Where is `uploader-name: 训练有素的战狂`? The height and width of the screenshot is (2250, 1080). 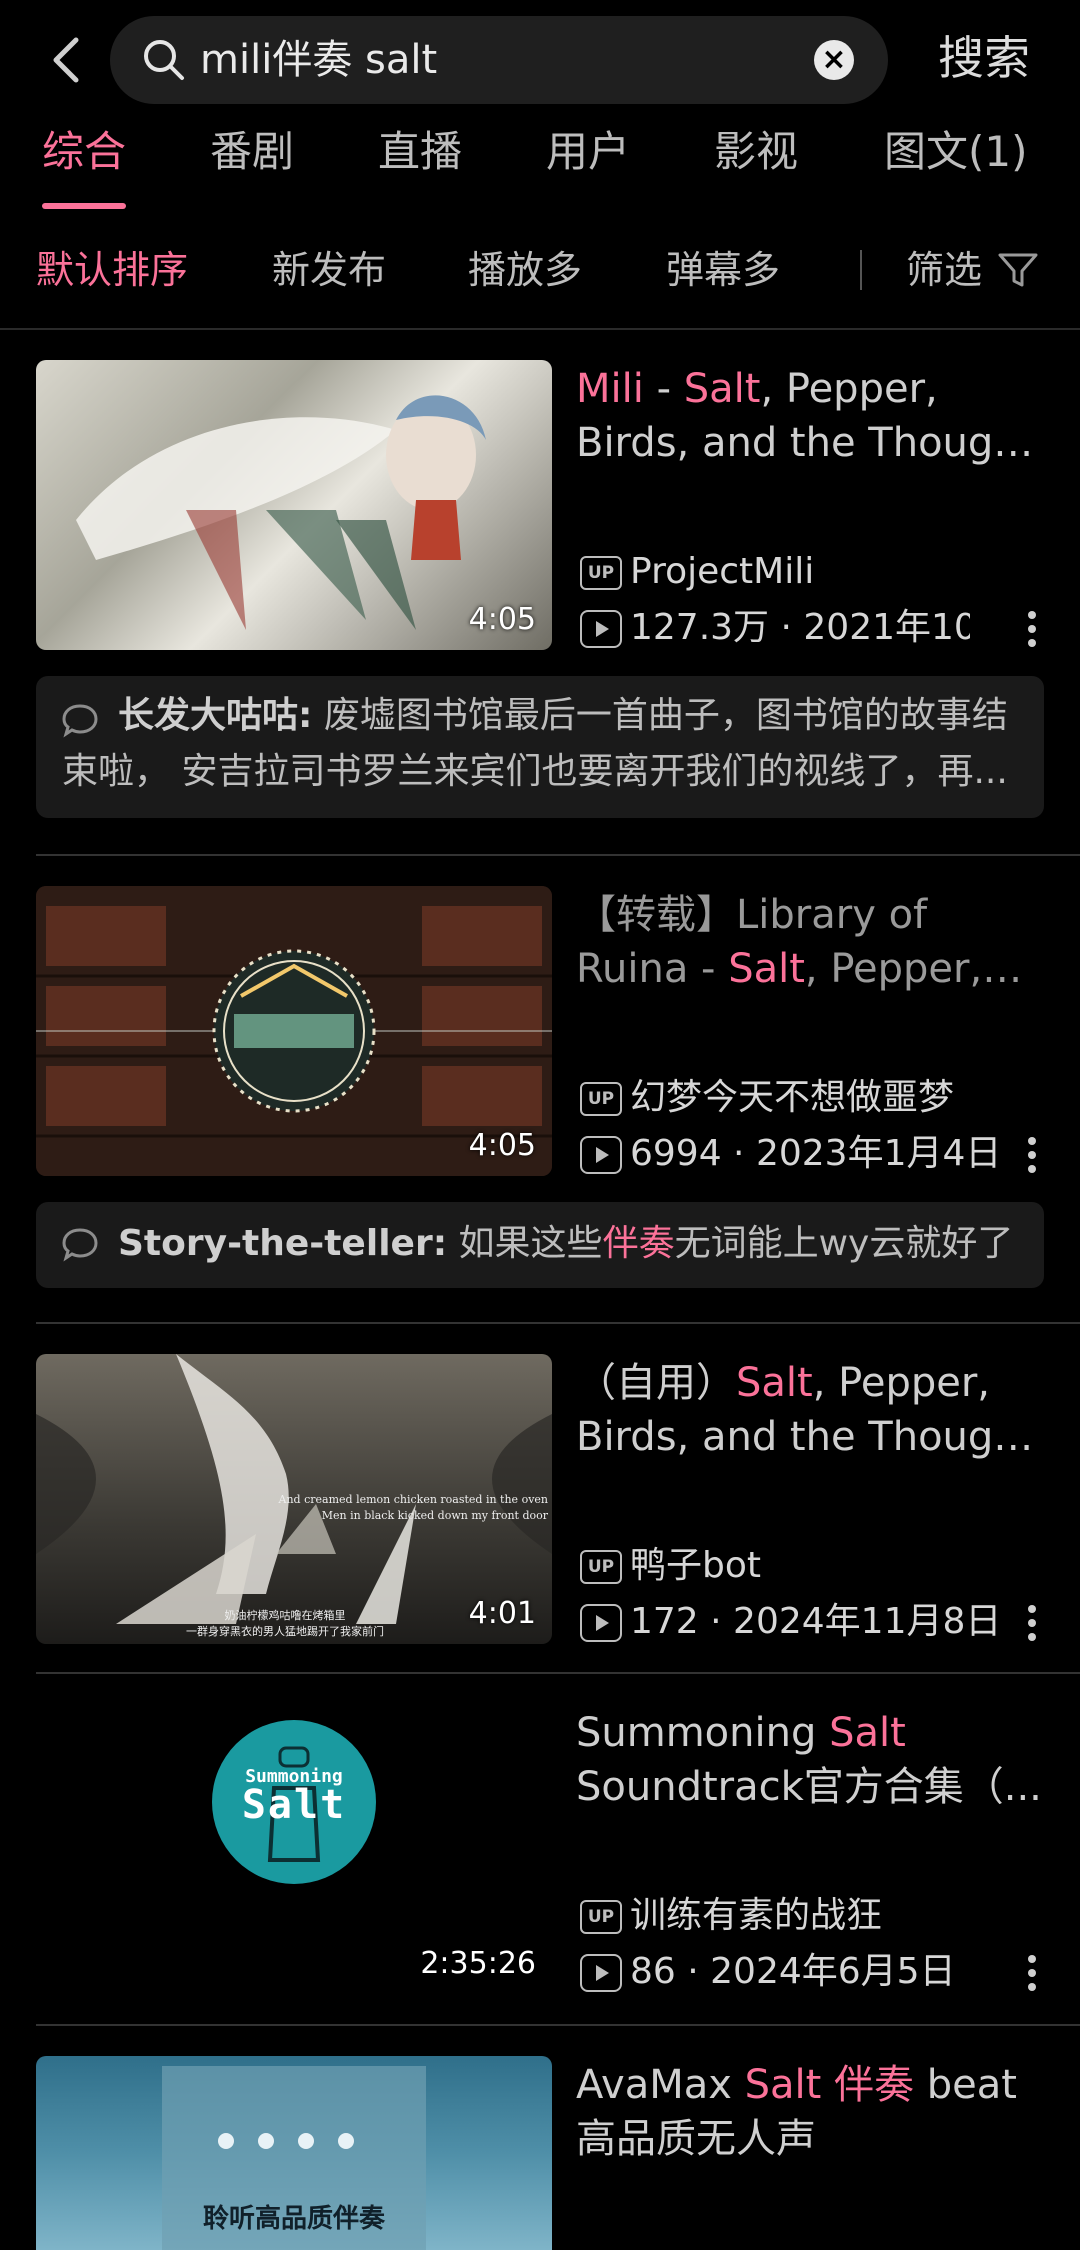 uploader-name: 训练有素的战狂 is located at coordinates (830, 1916).